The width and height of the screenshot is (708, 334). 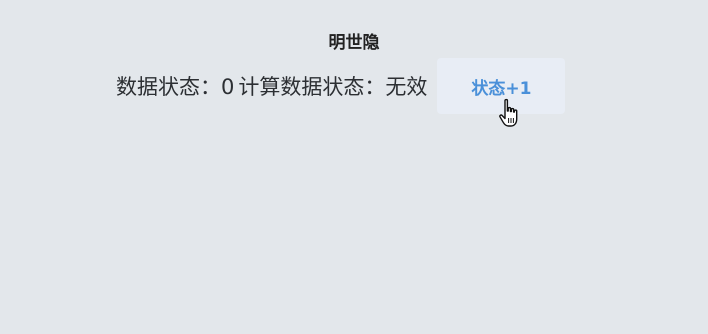 I want to click on computed-state-value: 无效, so click(x=406, y=87).